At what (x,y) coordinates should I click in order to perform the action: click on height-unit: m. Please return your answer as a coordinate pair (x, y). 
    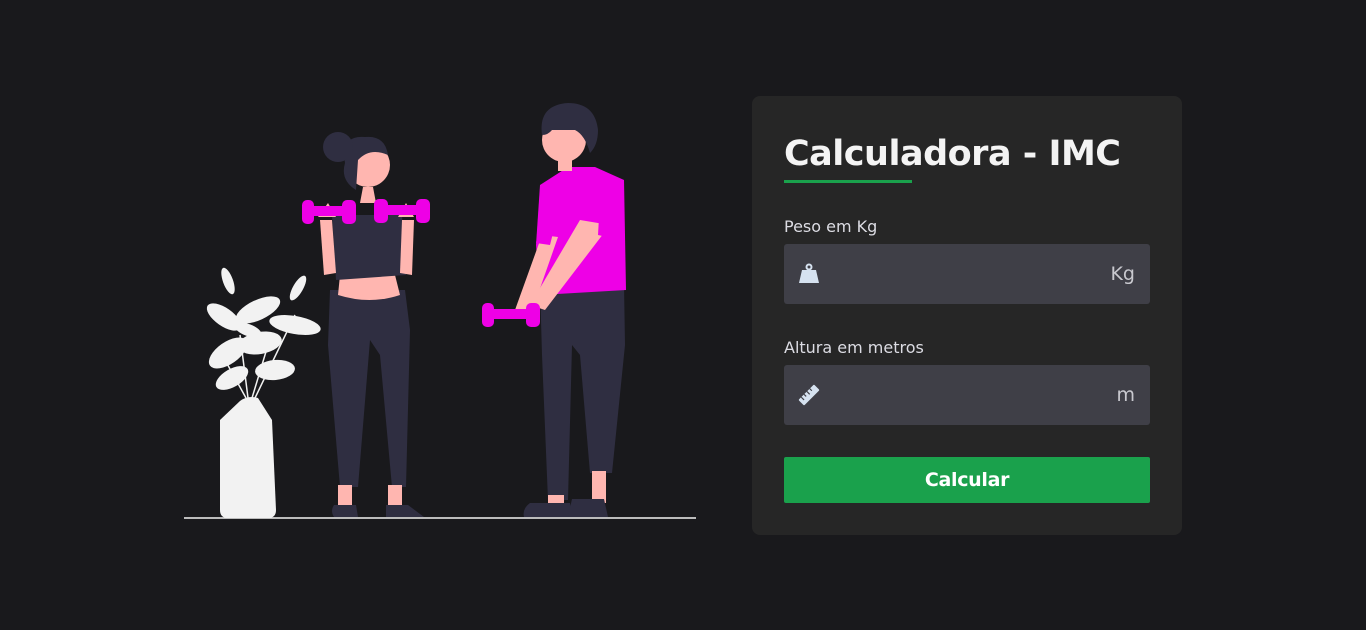
    Looking at the image, I should click on (1125, 395).